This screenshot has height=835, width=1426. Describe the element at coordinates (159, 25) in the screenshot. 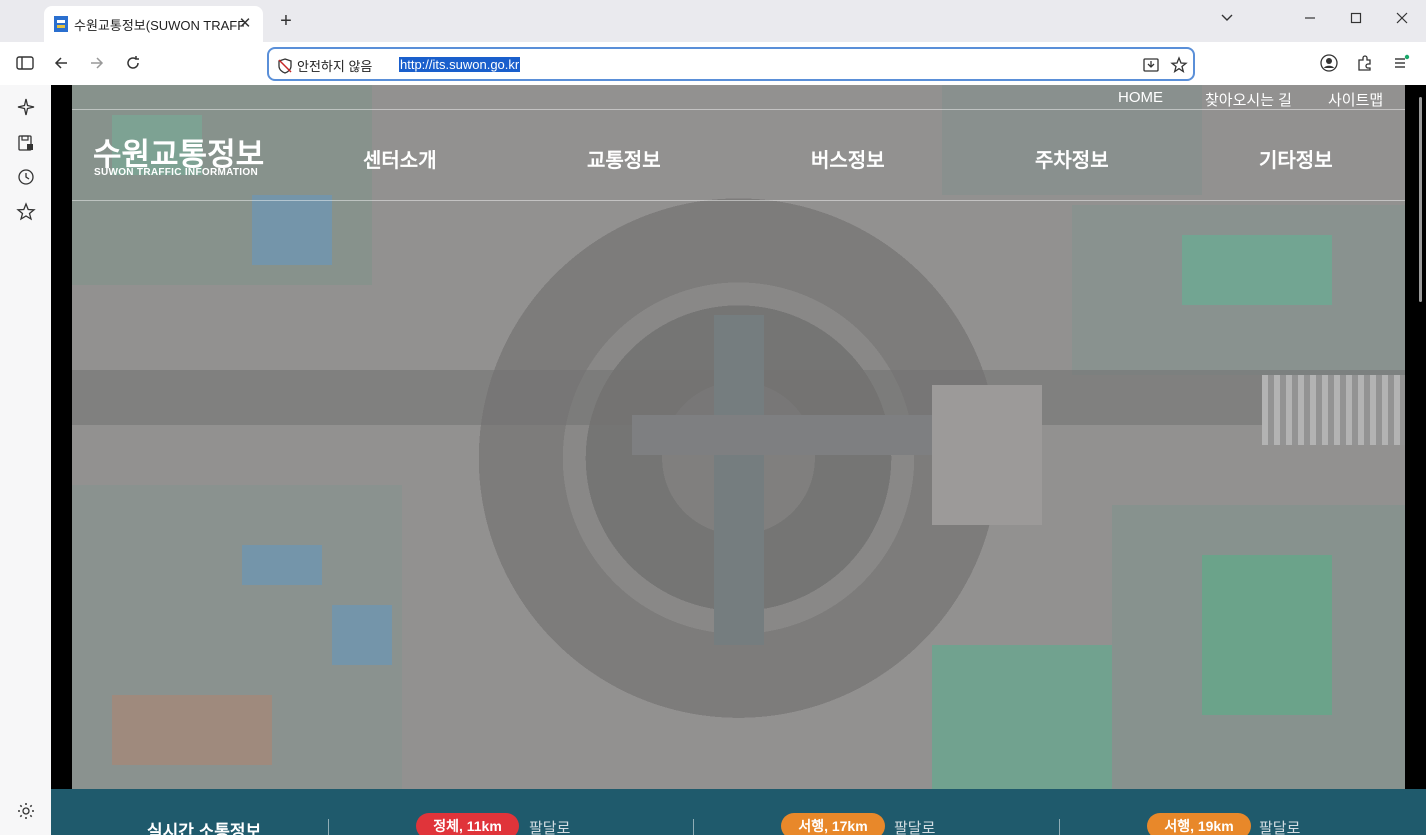

I see `tab-title: 수원교통정보(SUWON TRAFFIC` at that location.